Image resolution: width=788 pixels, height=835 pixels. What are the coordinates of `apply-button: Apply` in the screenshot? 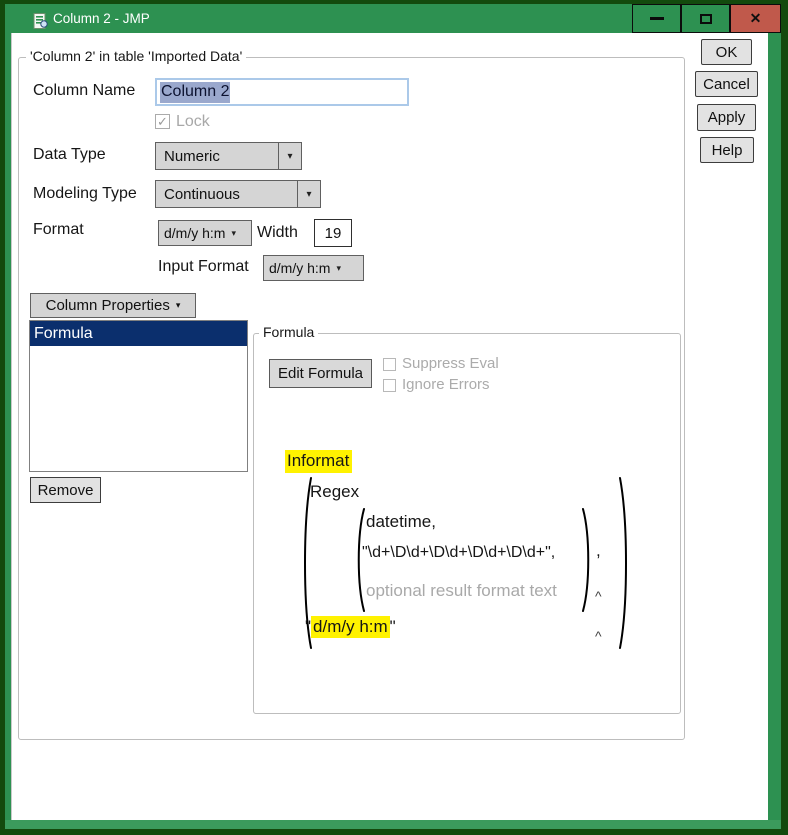 It's located at (726, 117).